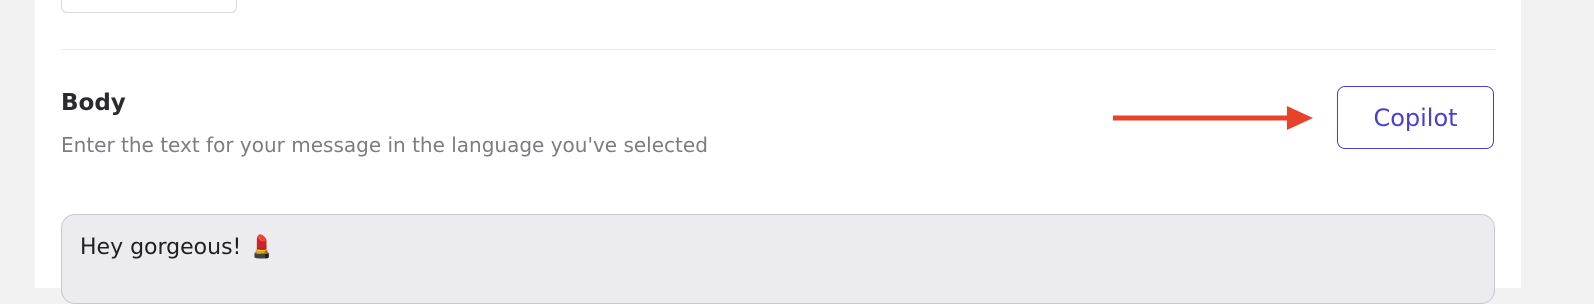  What do you see at coordinates (178, 247) in the screenshot?
I see `body-text-value: Hey gorgeous! 💄` at bounding box center [178, 247].